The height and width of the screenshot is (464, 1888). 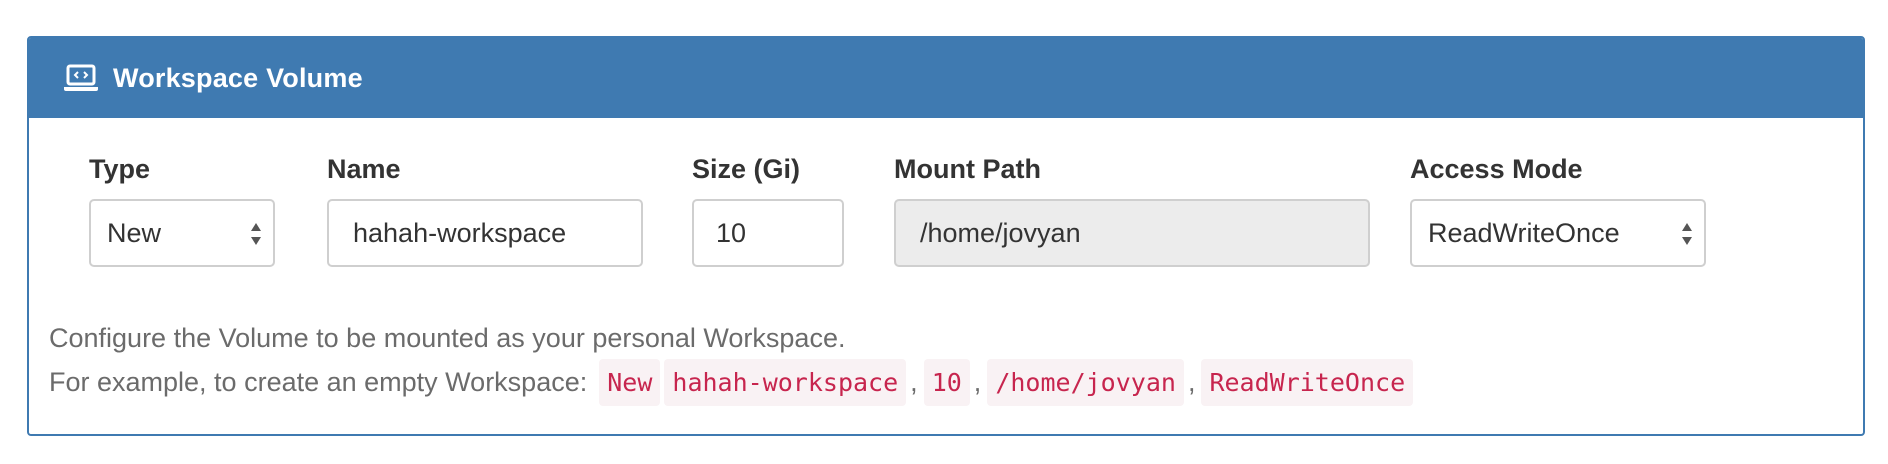 What do you see at coordinates (238, 77) in the screenshot?
I see `panel-title: Workspace Volume` at bounding box center [238, 77].